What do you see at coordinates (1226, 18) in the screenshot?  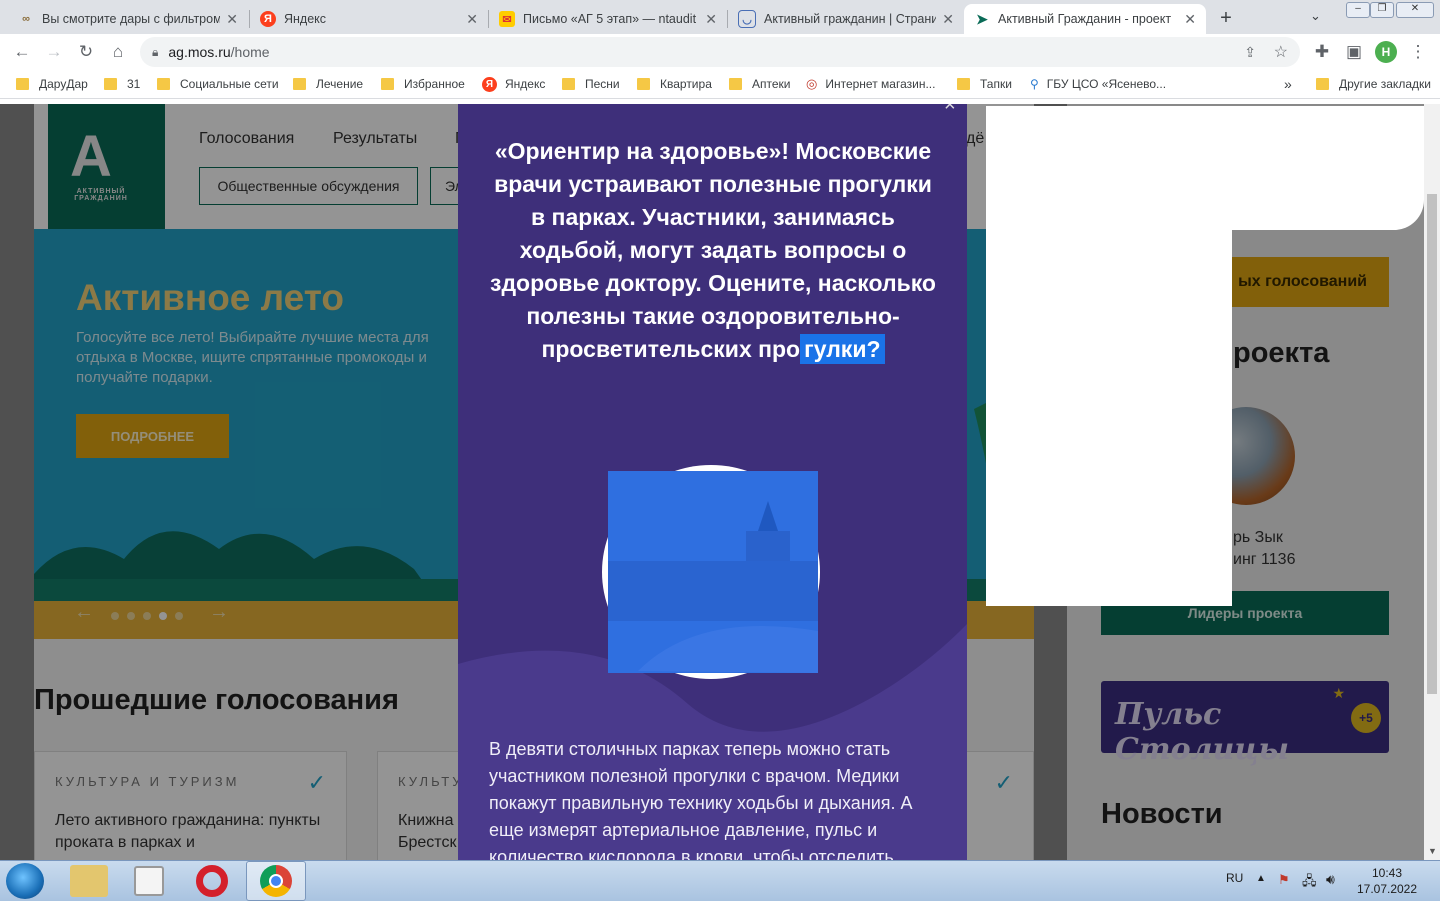 I see `new-tab-button: +` at bounding box center [1226, 18].